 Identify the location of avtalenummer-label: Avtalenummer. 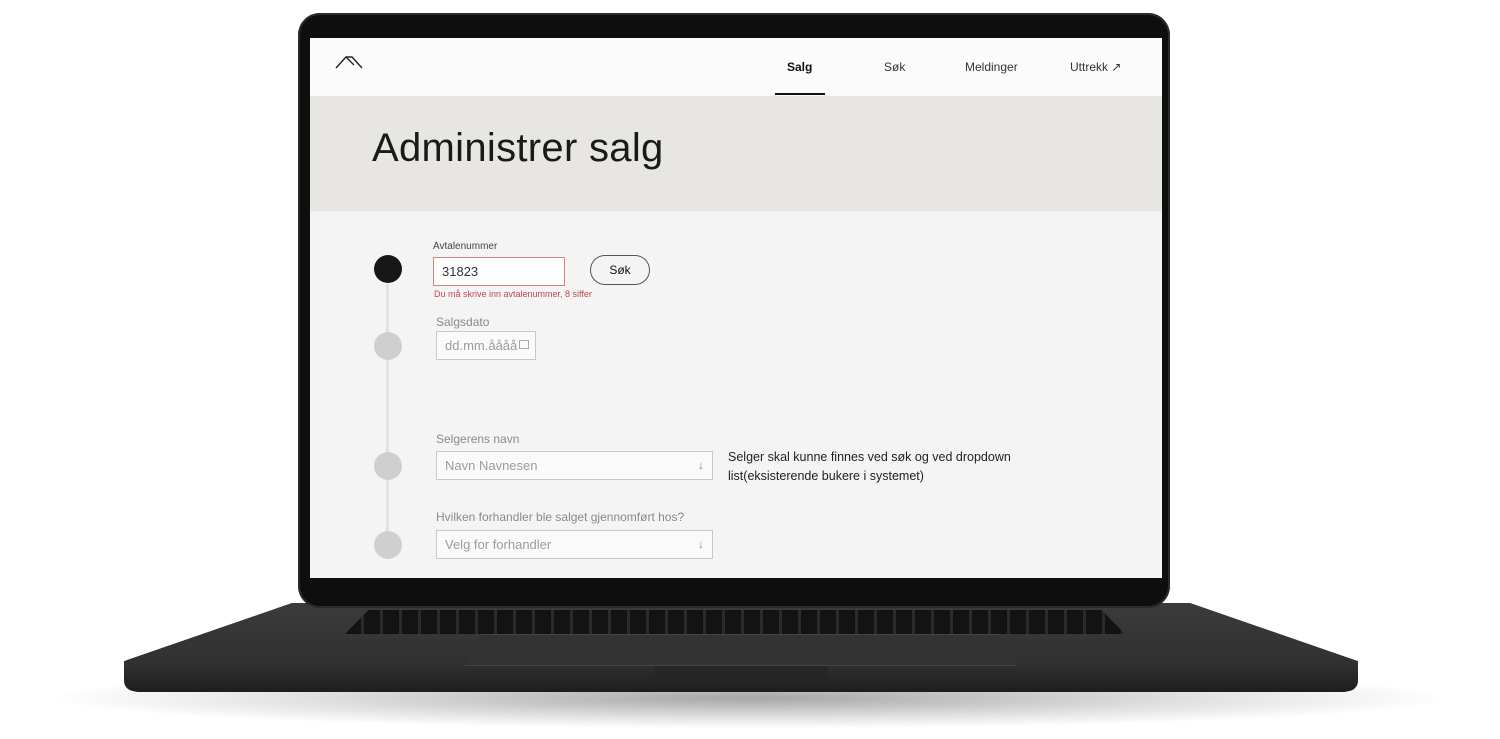
(465, 246).